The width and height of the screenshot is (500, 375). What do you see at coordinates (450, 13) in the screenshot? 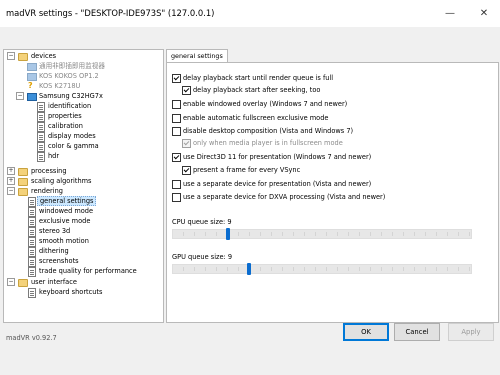
I see `minimize-button: —` at bounding box center [450, 13].